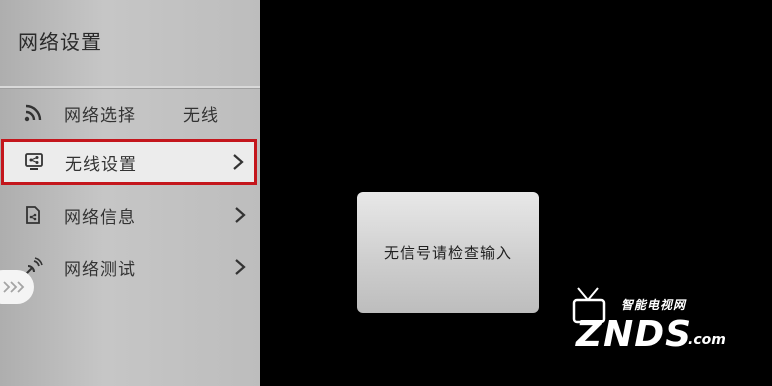 This screenshot has height=386, width=772. What do you see at coordinates (60, 42) in the screenshot?
I see `panel-title: 网络设置` at bounding box center [60, 42].